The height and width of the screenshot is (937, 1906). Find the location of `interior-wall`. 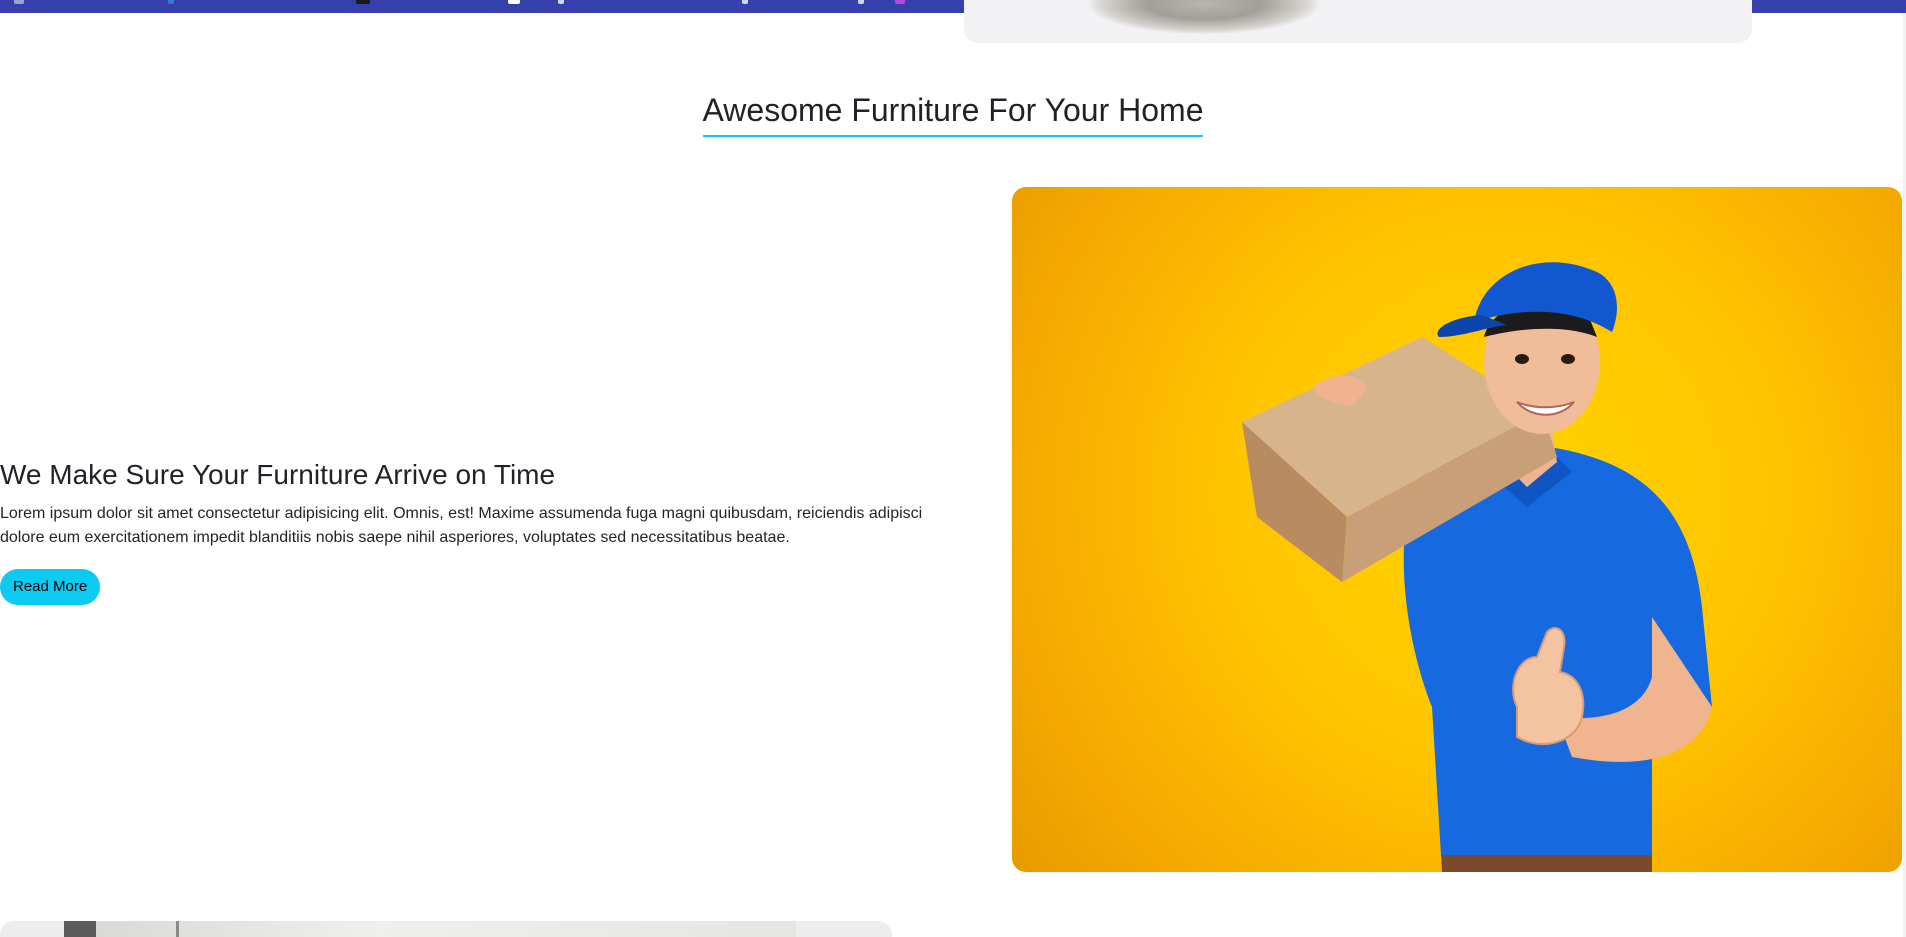

interior-wall is located at coordinates (446, 929).